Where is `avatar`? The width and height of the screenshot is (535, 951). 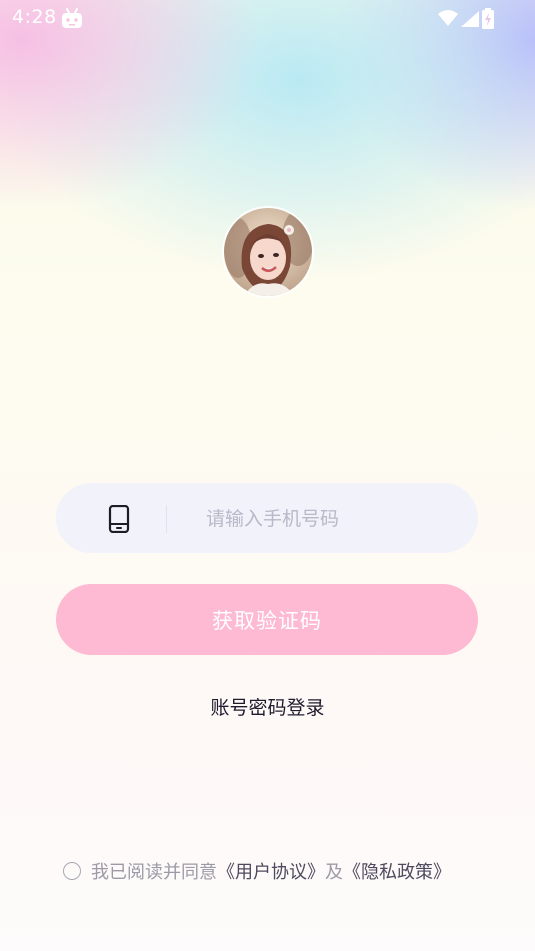 avatar is located at coordinates (268, 252).